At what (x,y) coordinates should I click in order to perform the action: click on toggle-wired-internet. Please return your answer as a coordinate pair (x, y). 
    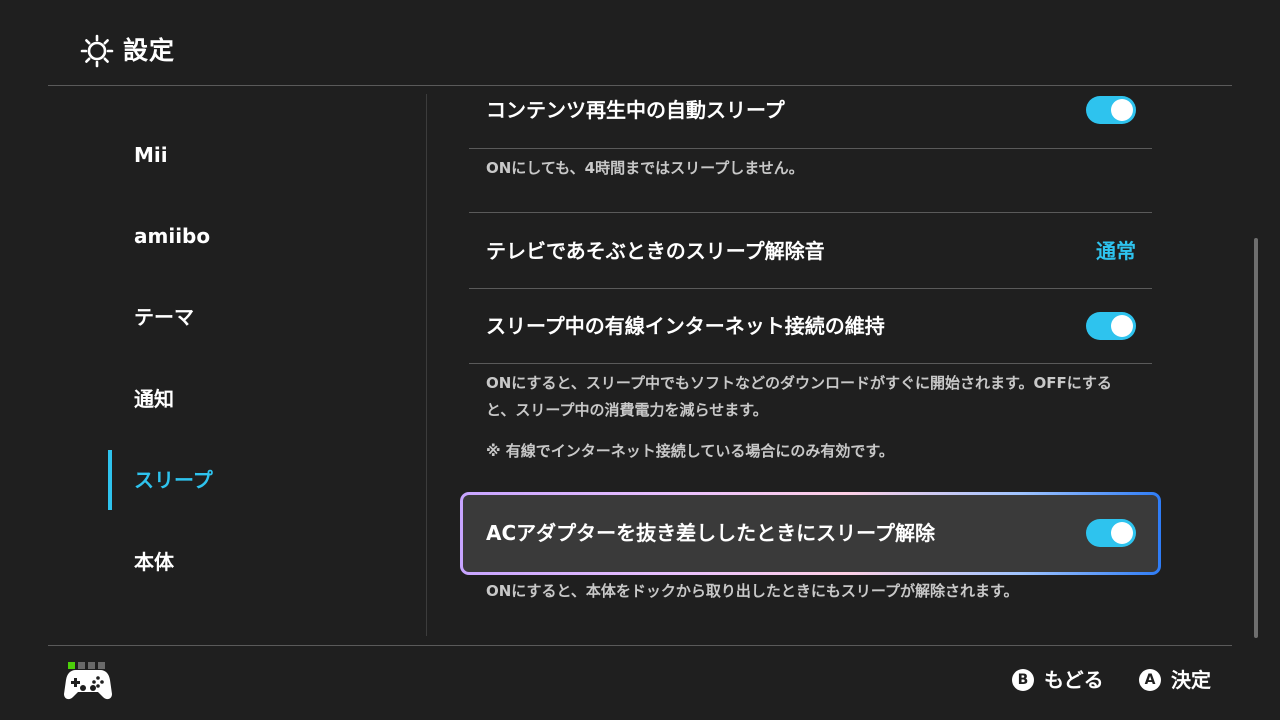
    Looking at the image, I should click on (1111, 326).